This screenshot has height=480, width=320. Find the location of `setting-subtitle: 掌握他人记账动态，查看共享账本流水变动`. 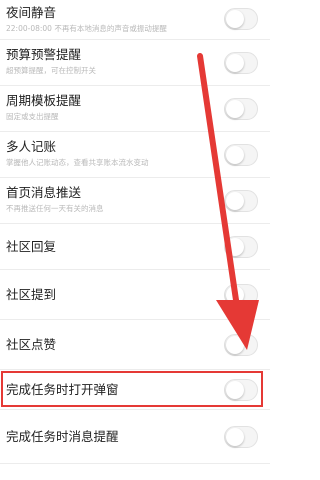

setting-subtitle: 掌握他人记账动态，查看共享账本流水变动 is located at coordinates (77, 162).